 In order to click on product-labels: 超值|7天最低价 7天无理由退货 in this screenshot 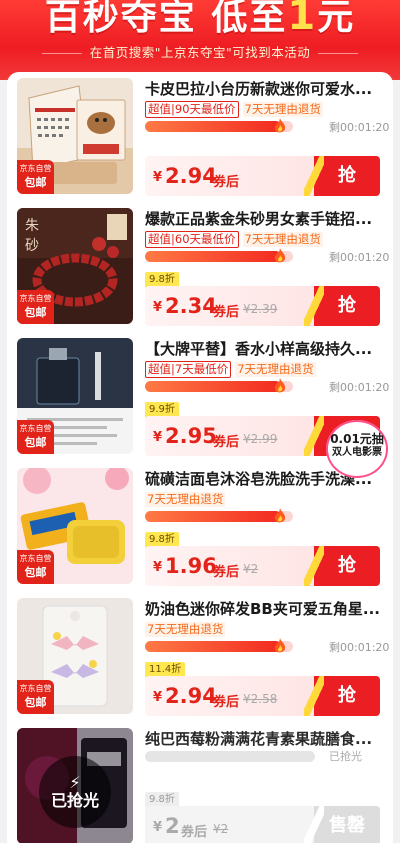, I will do `click(232, 368)`.